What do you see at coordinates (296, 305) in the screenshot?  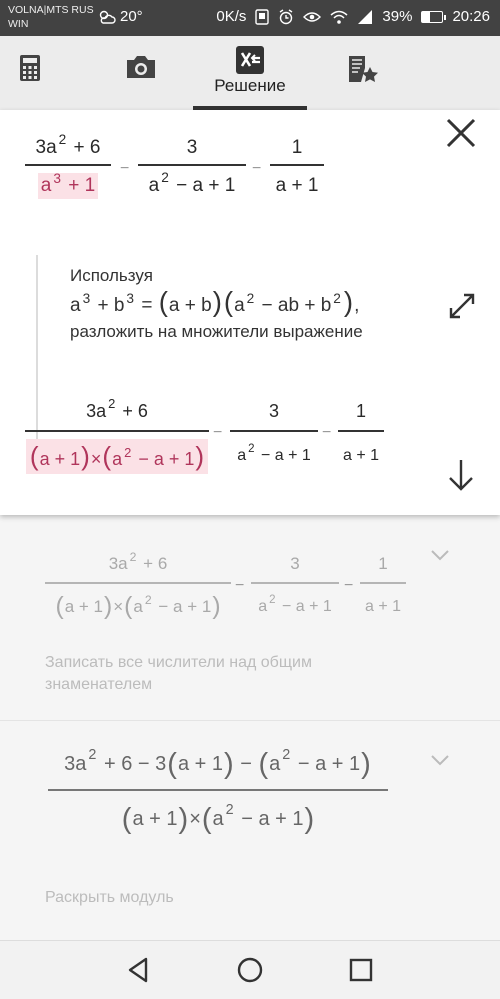 I see `term: − ab + b` at bounding box center [296, 305].